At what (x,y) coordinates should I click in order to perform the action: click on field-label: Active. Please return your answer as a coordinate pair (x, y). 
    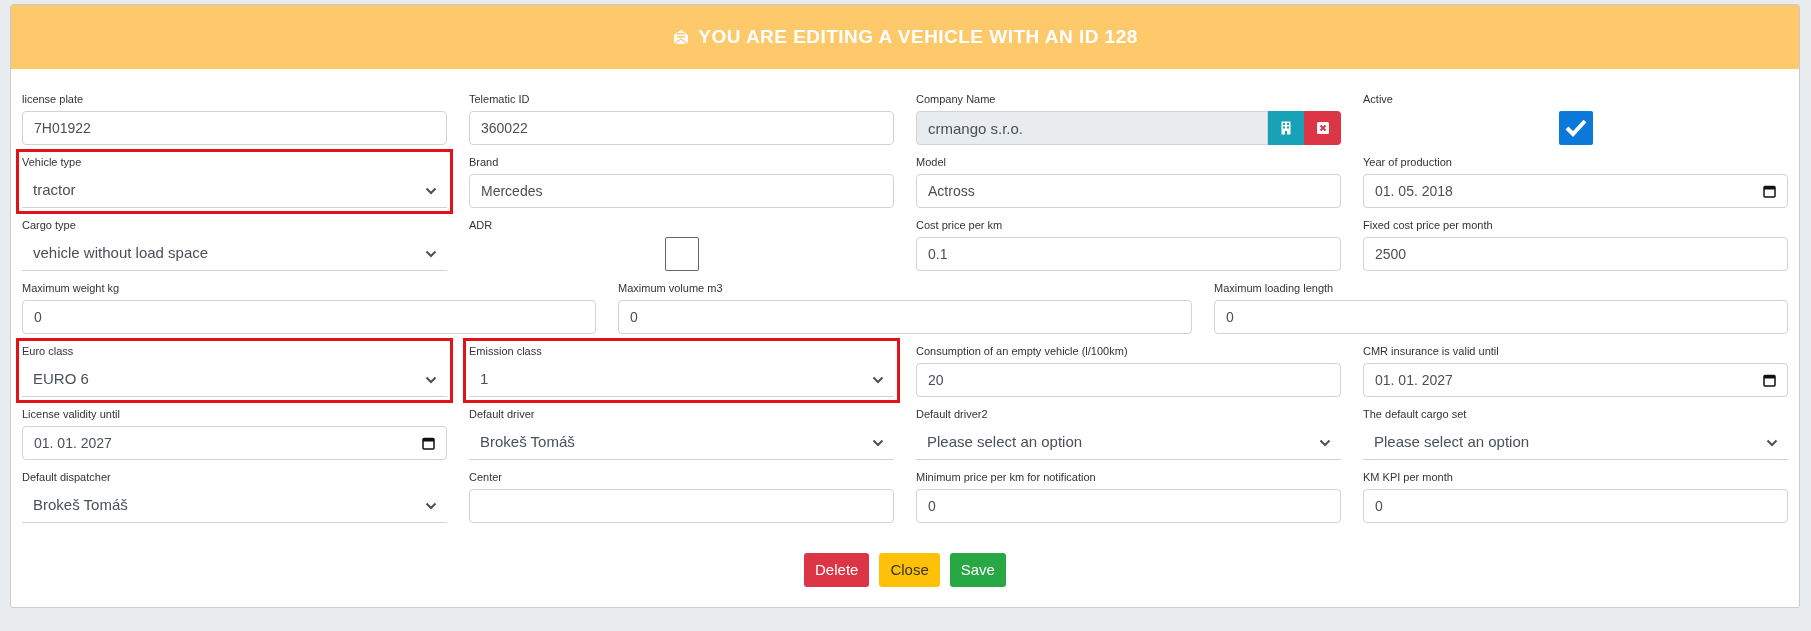
    Looking at the image, I should click on (1378, 99).